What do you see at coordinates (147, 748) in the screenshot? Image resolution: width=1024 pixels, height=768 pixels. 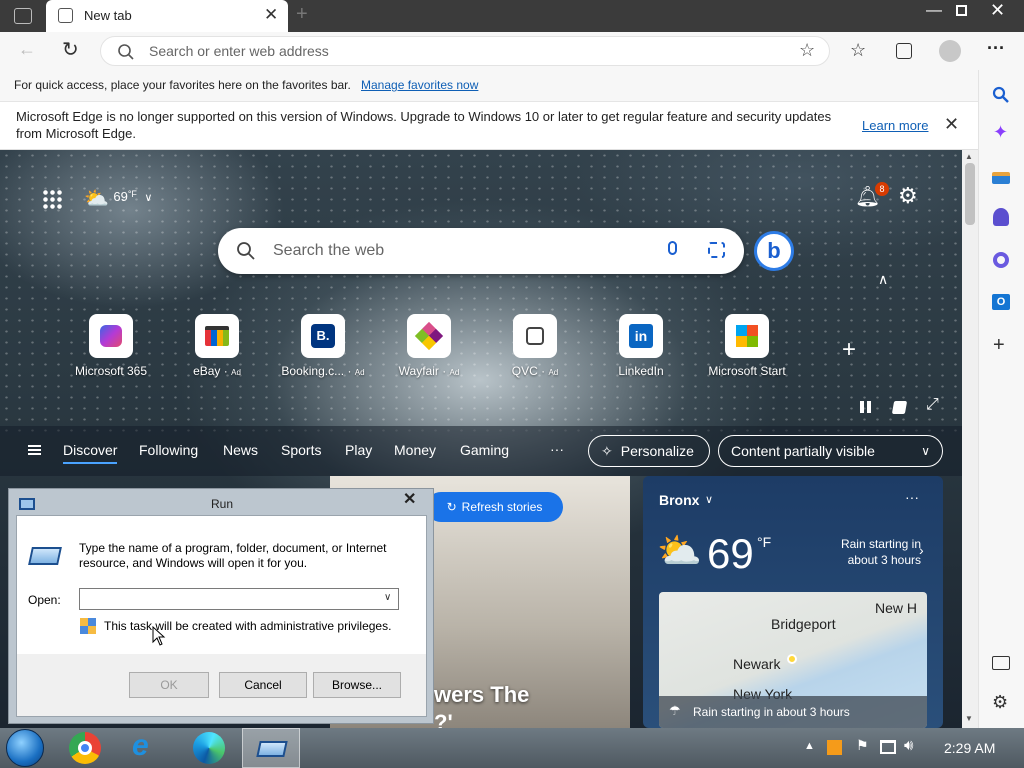 I see `internet-explorer-taskbar-button: e` at bounding box center [147, 748].